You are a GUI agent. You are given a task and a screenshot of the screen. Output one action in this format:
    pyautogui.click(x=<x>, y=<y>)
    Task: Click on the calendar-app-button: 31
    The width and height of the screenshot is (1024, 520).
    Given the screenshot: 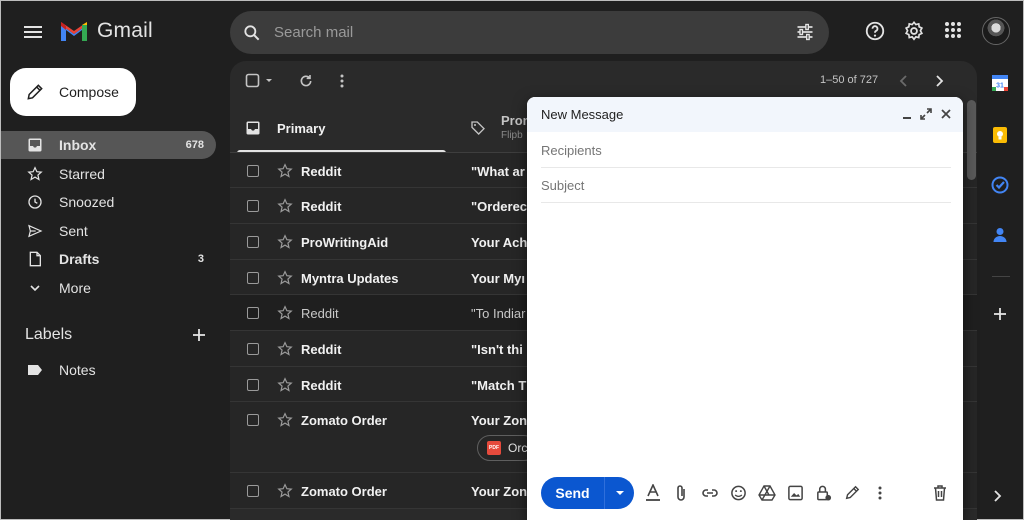 What is the action you would take?
    pyautogui.click(x=1001, y=84)
    